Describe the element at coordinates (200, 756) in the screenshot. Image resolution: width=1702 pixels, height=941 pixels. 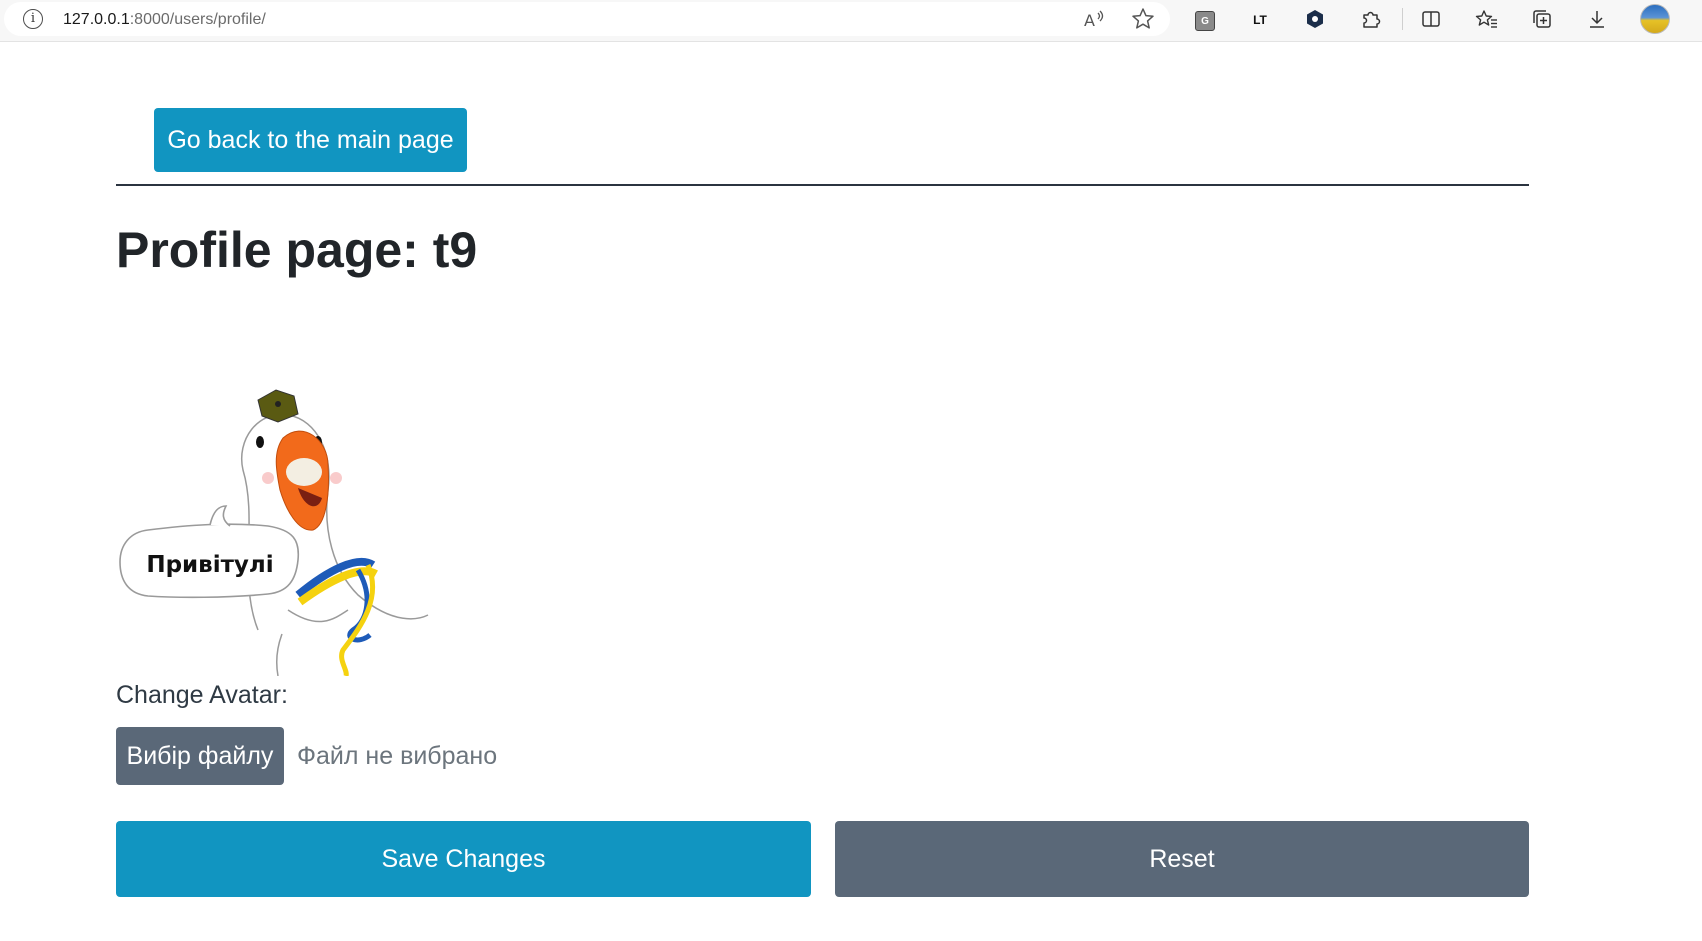
I see `choose-file-button: Вибір файлу` at that location.